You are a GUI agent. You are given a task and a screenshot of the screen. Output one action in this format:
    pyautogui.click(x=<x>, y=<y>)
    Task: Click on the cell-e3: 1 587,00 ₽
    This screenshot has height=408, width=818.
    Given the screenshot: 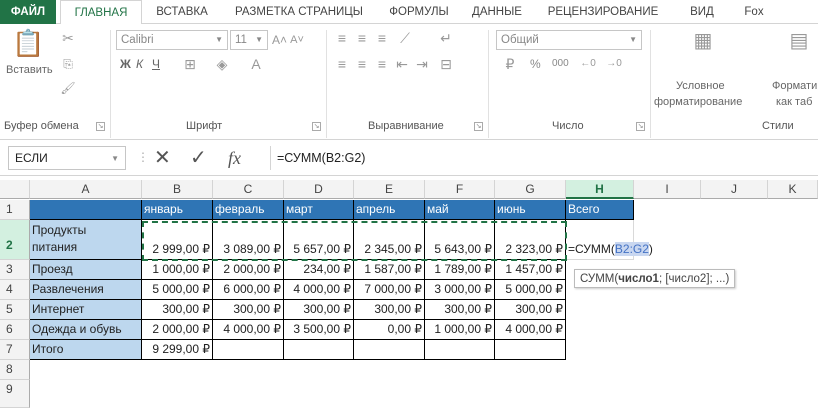 What is the action you would take?
    pyautogui.click(x=389, y=270)
    